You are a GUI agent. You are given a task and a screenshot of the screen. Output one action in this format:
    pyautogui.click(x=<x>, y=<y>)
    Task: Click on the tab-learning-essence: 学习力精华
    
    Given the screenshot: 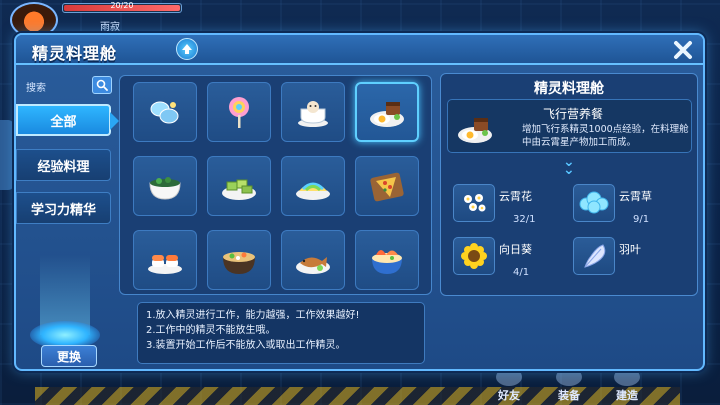 What is the action you would take?
    pyautogui.click(x=63, y=208)
    